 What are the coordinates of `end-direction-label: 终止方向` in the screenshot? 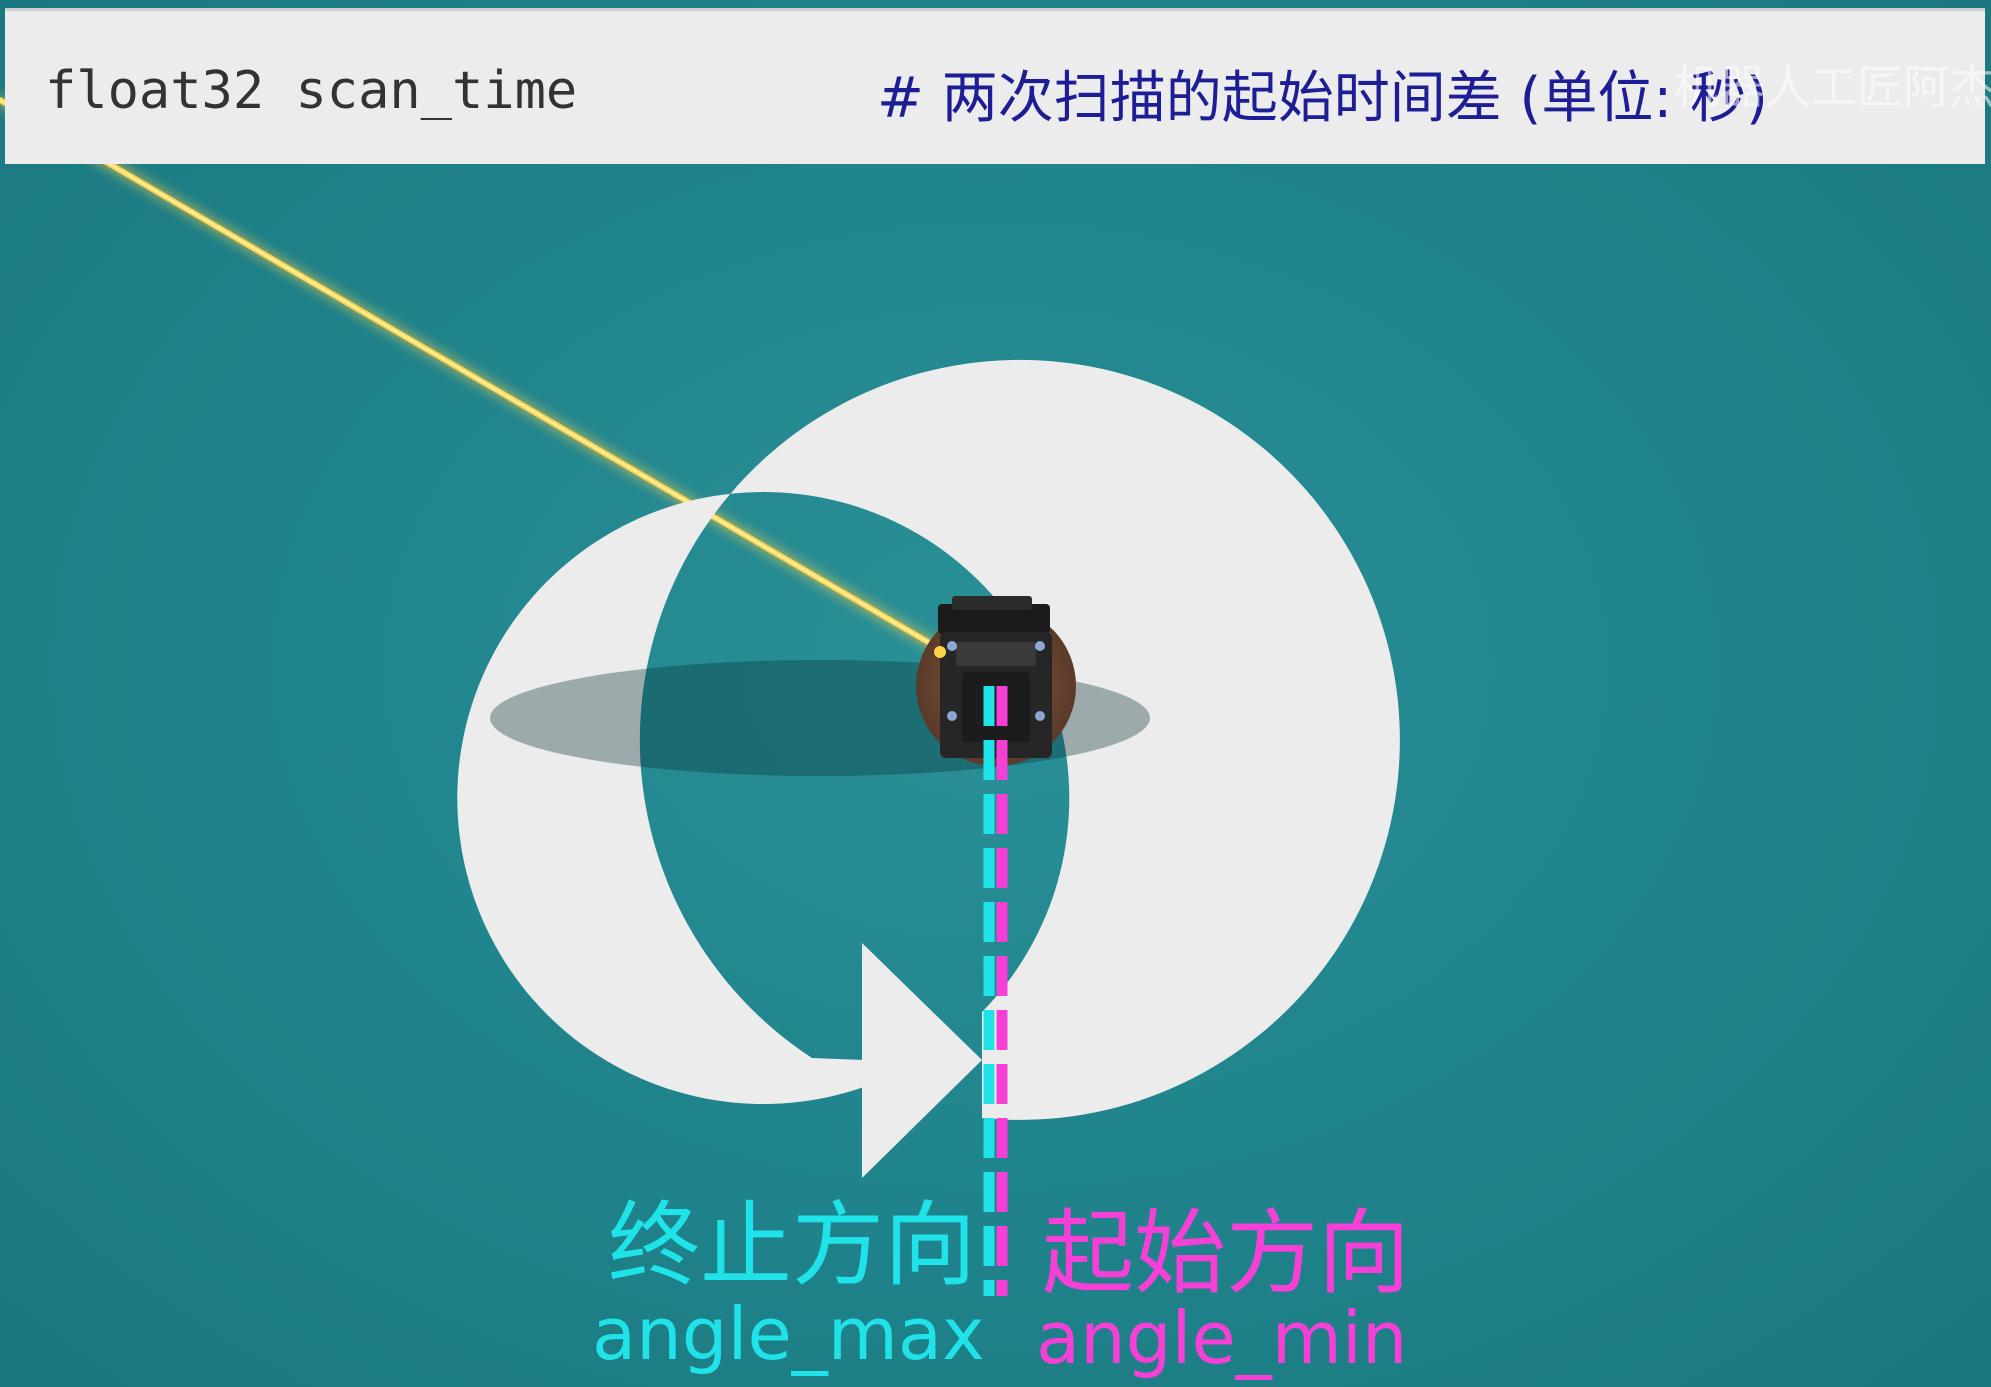 It's located at (792, 1245).